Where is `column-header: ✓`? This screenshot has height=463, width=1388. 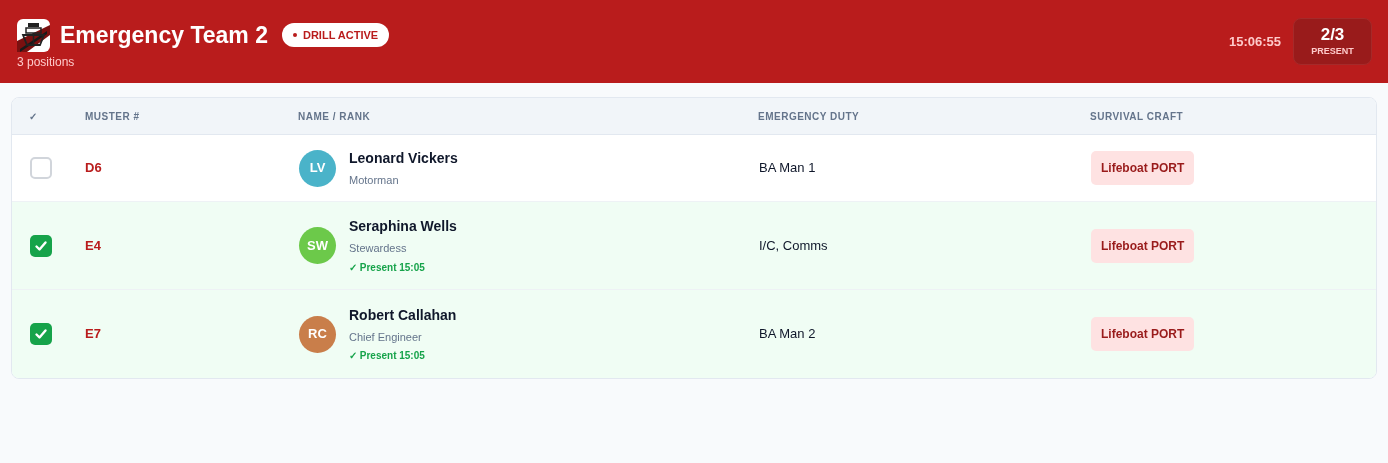 column-header: ✓ is located at coordinates (34, 116).